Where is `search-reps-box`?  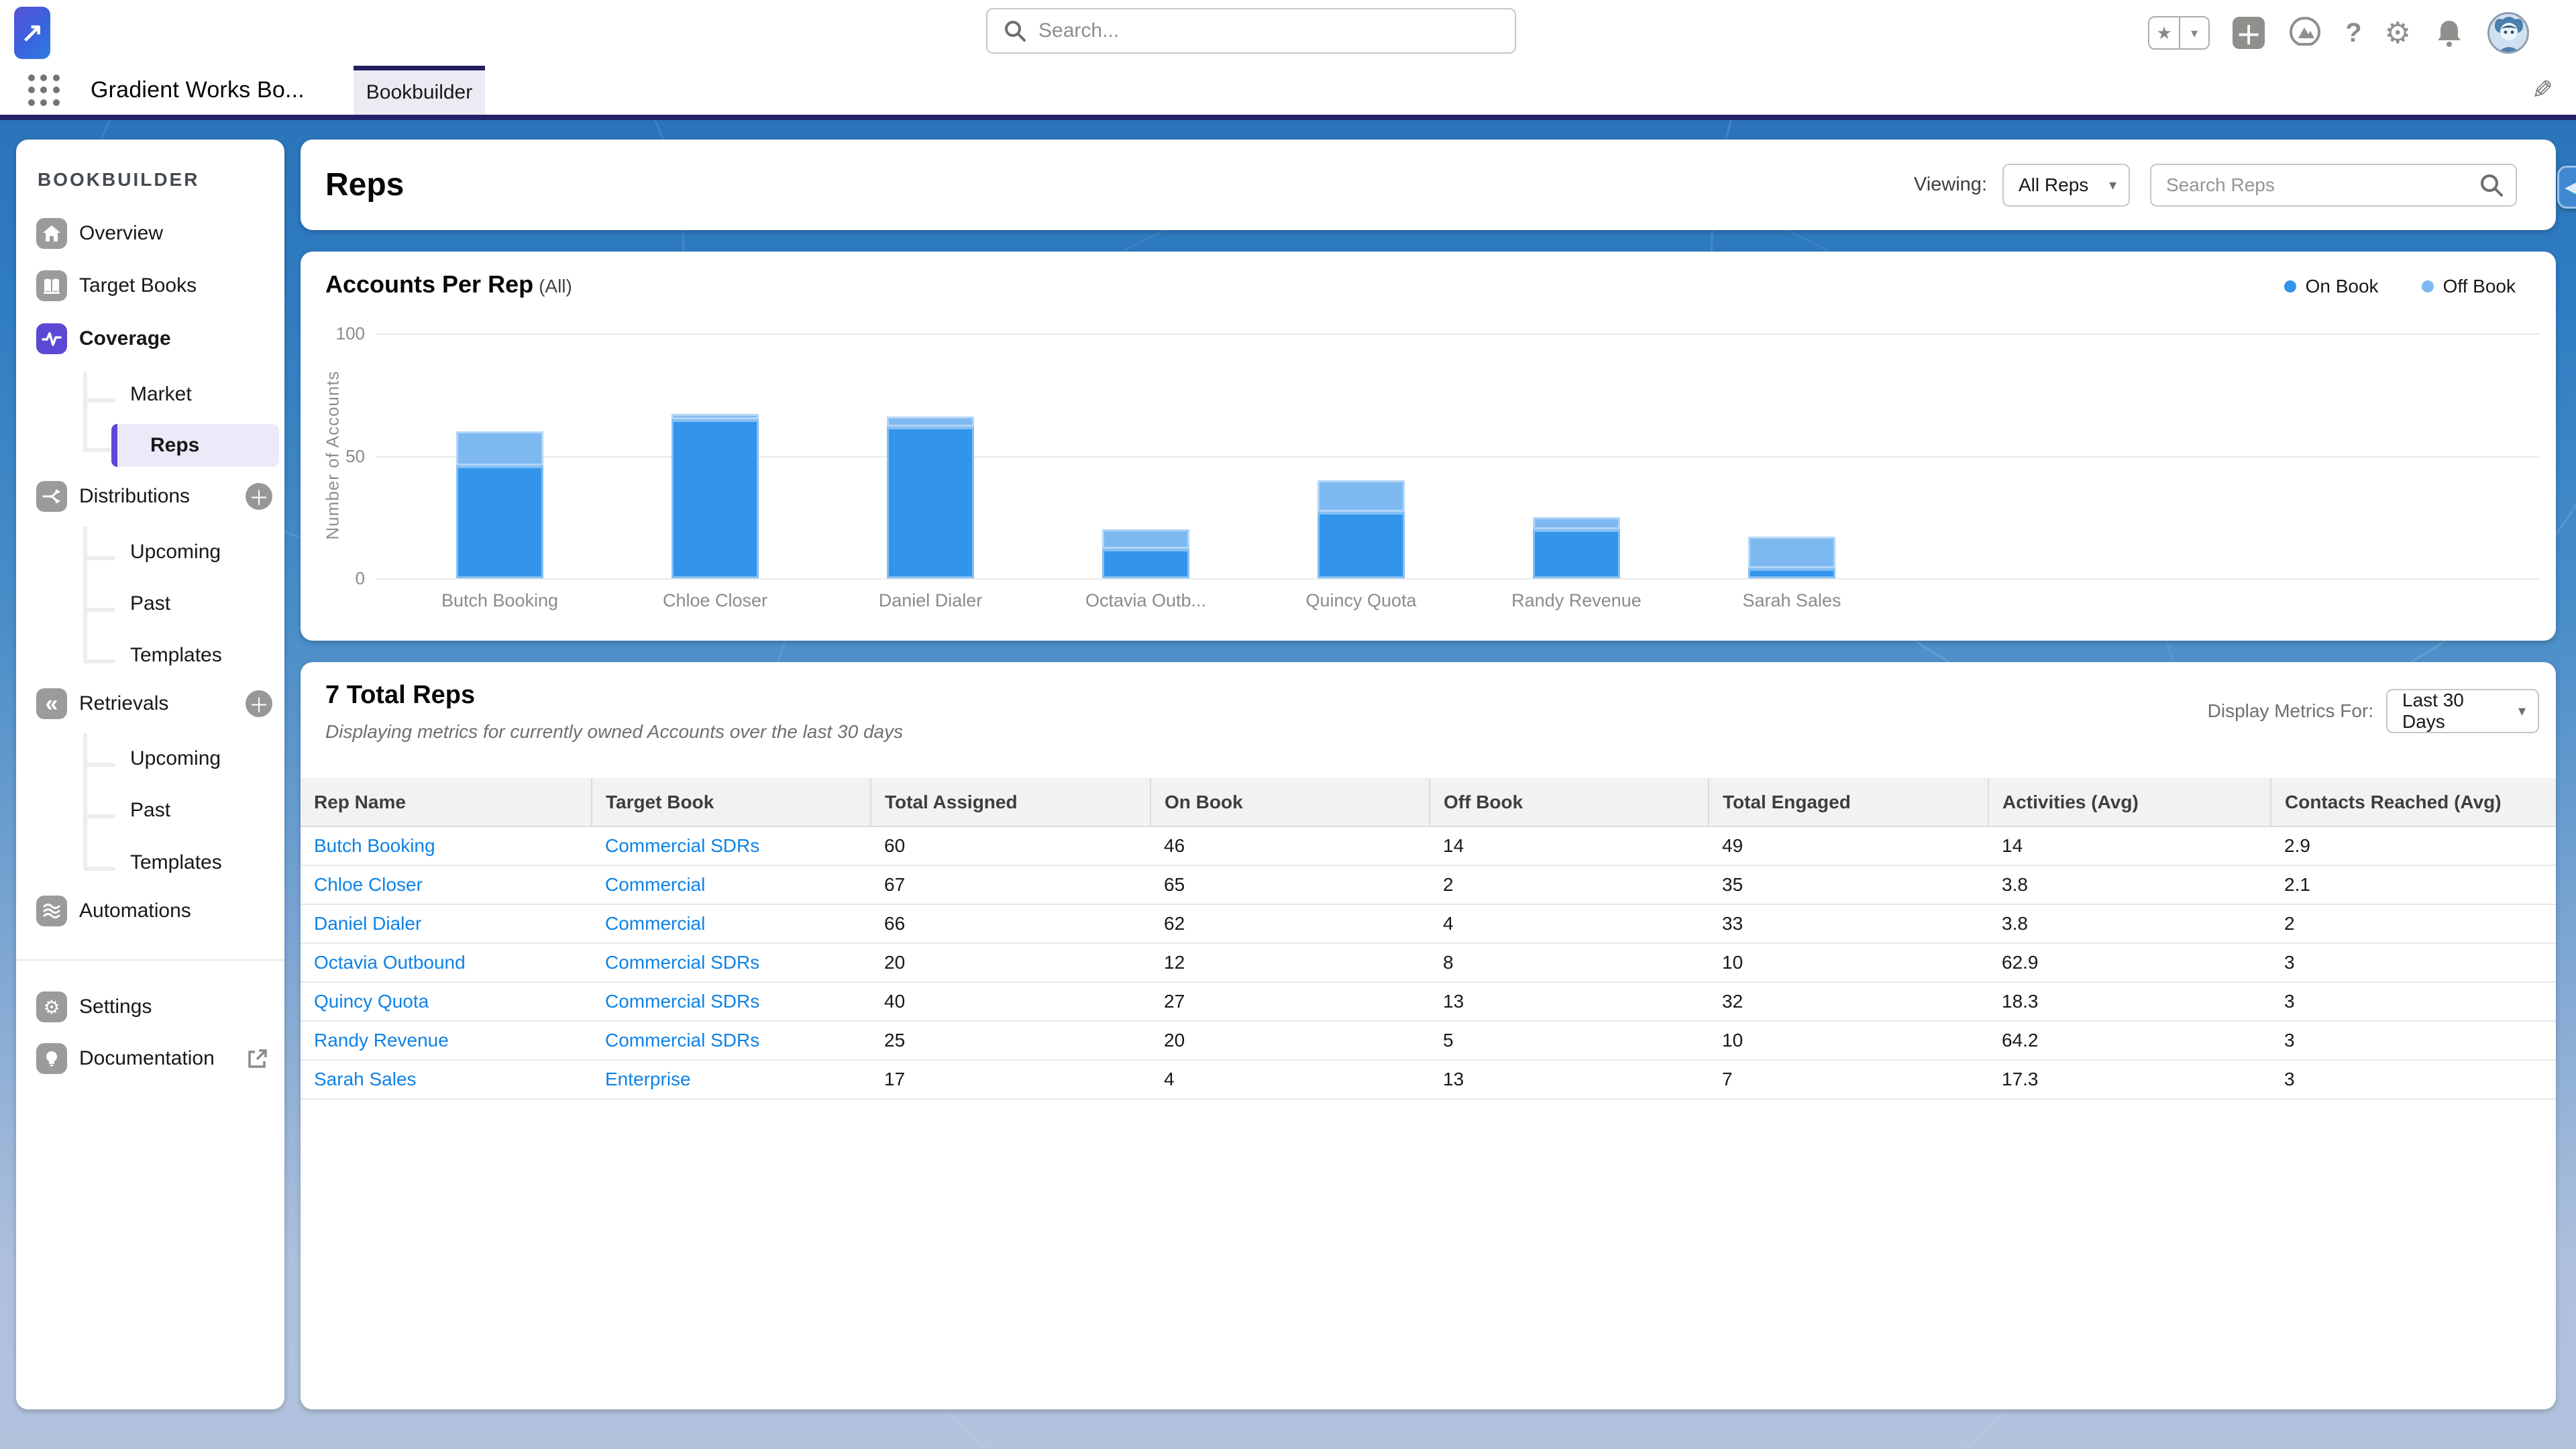
search-reps-box is located at coordinates (2333, 185).